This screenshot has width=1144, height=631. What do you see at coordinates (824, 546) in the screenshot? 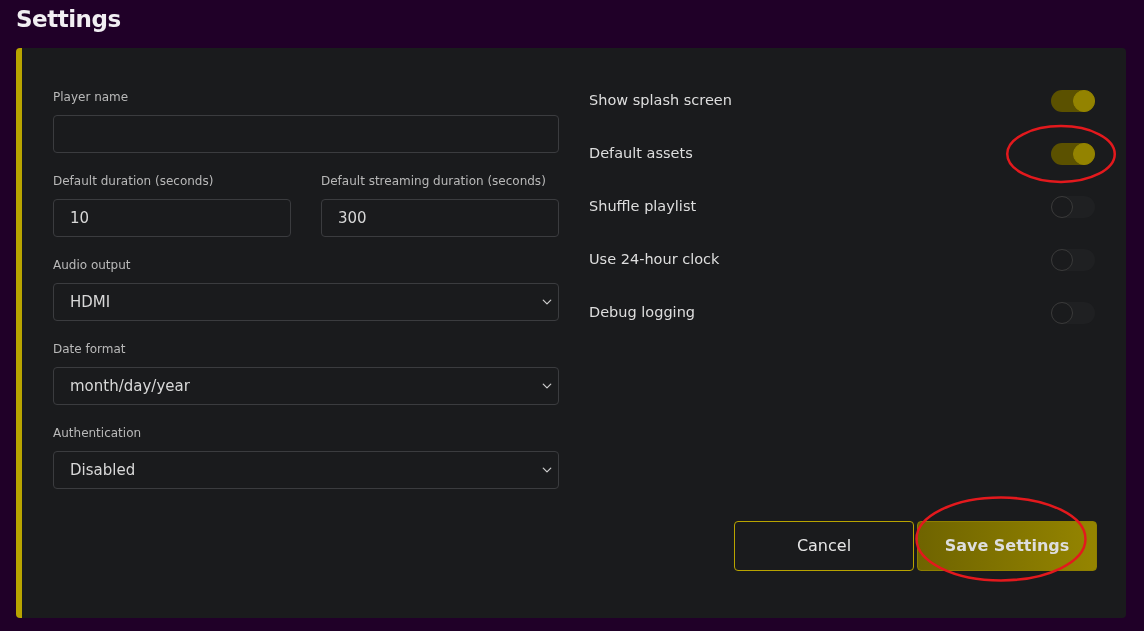
I see `cancel-button: Cancel` at bounding box center [824, 546].